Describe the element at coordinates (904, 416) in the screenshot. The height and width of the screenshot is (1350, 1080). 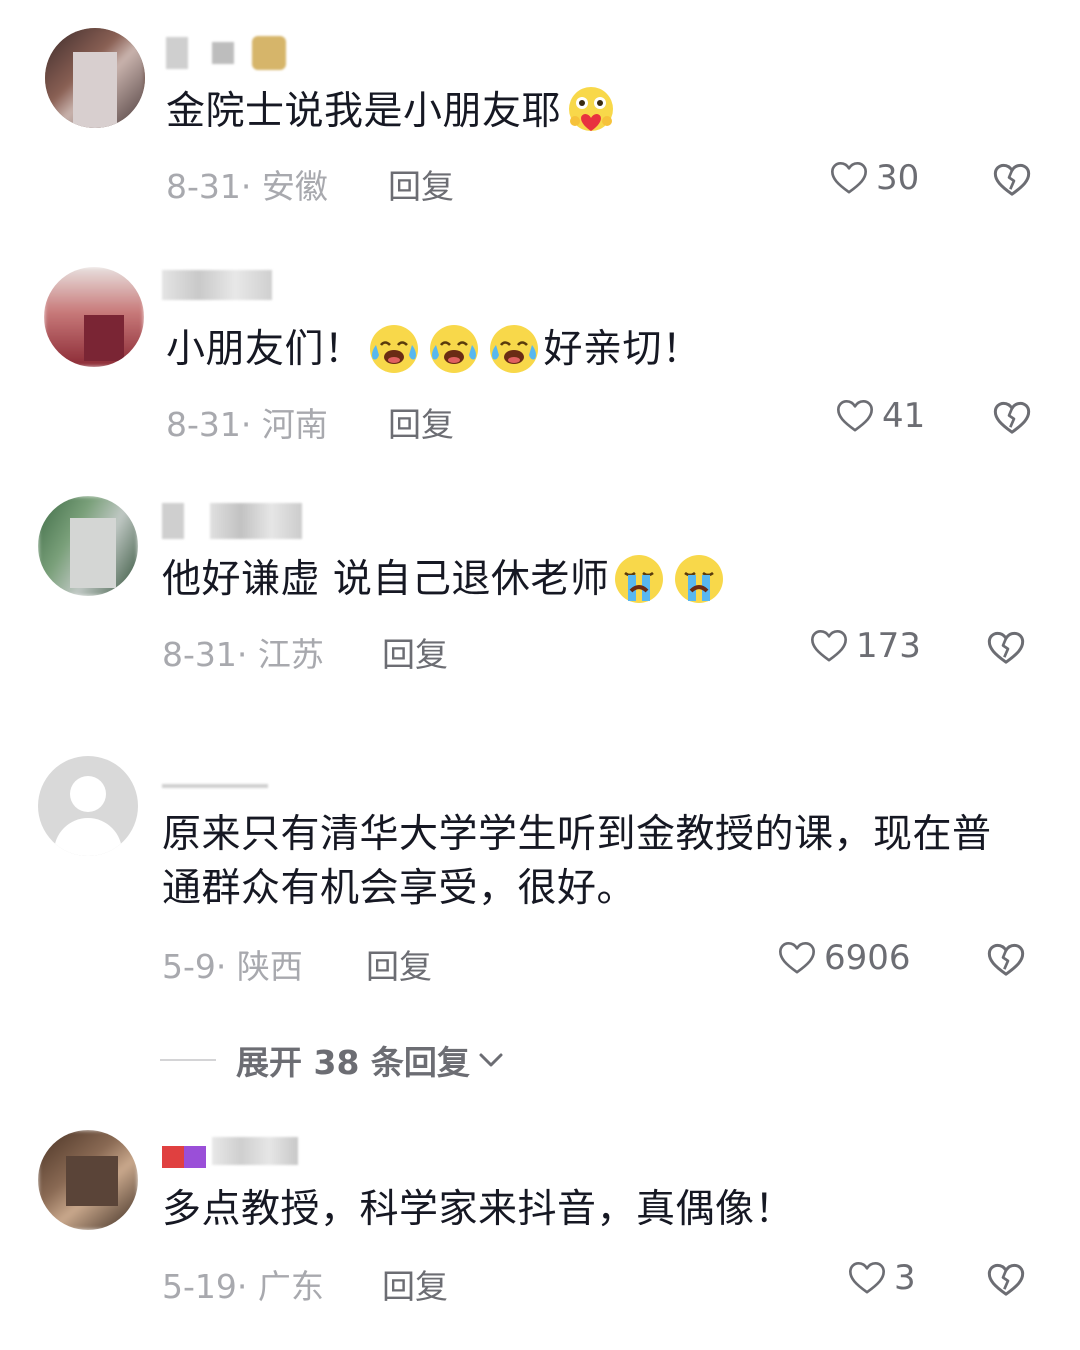
I see `like-count: 41` at that location.